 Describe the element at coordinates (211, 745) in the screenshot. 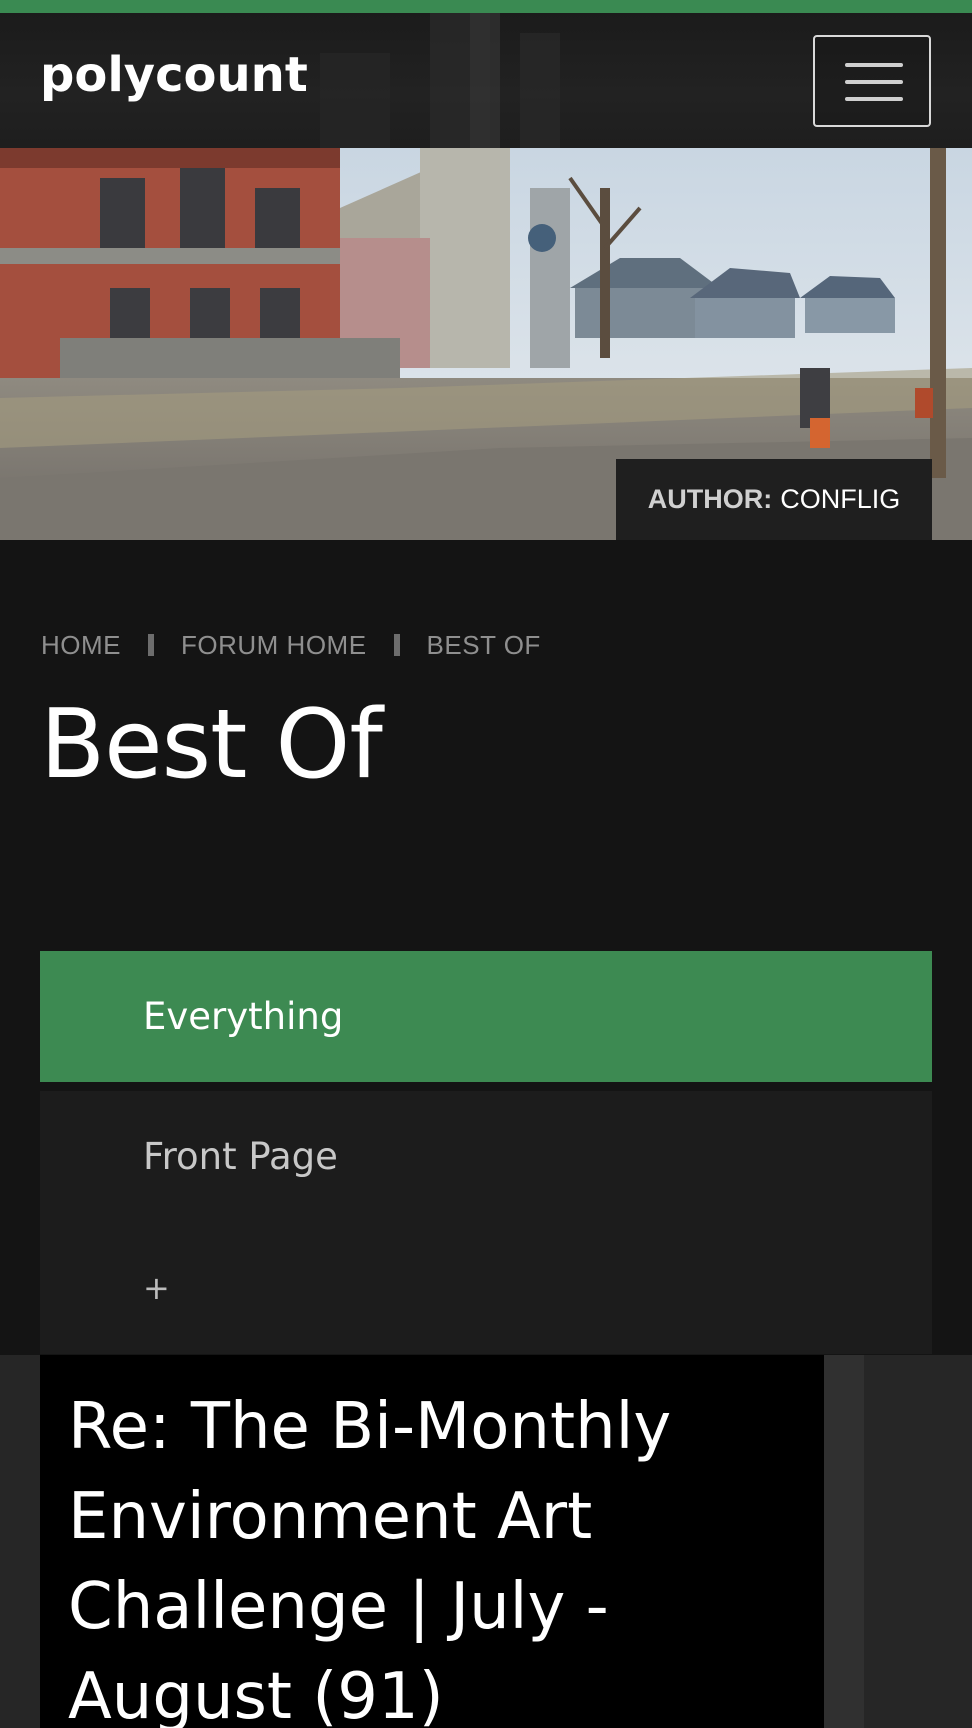

I see `page-title: Best Of` at that location.